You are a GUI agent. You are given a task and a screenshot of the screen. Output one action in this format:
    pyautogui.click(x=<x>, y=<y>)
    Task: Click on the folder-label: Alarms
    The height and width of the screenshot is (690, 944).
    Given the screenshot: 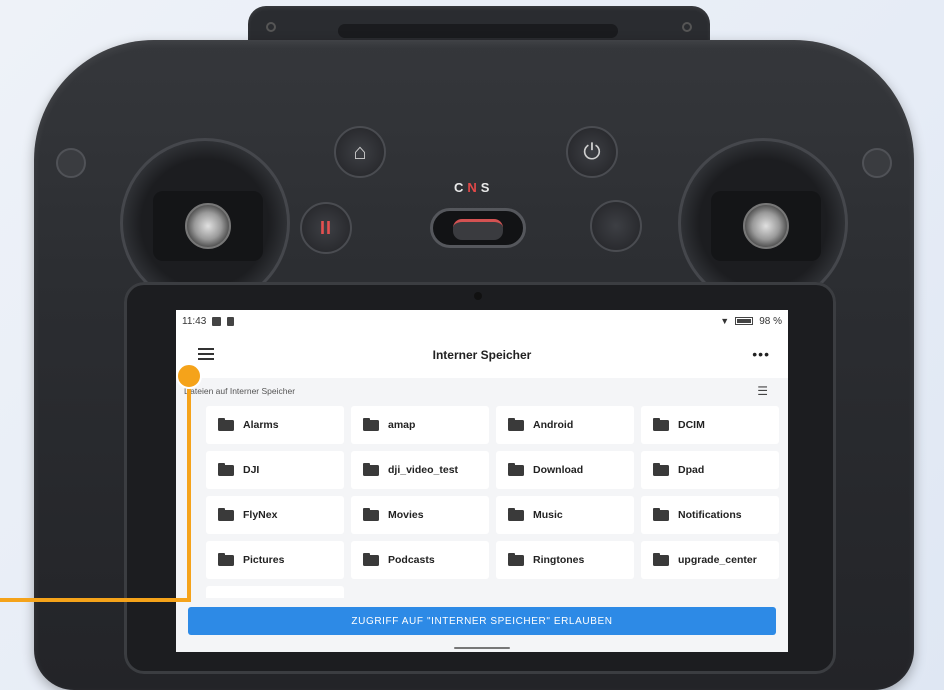 What is the action you would take?
    pyautogui.click(x=261, y=425)
    